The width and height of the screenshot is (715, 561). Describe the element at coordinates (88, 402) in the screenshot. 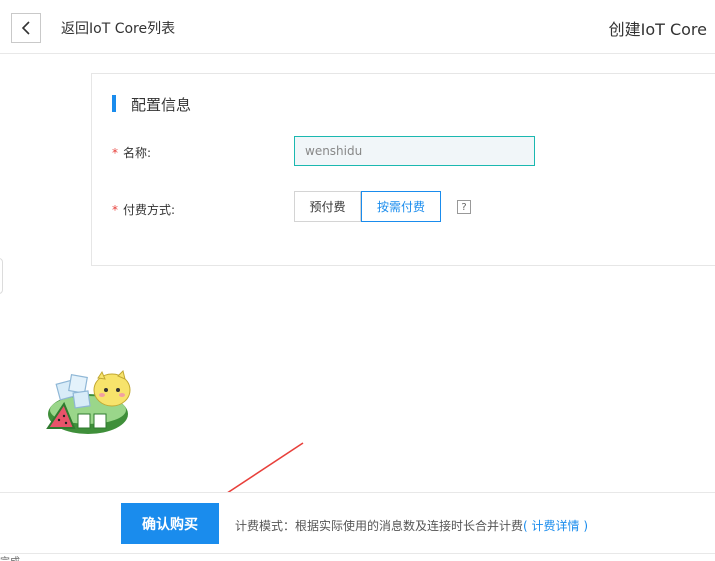

I see `watermelon-ice-mascot-icon` at that location.